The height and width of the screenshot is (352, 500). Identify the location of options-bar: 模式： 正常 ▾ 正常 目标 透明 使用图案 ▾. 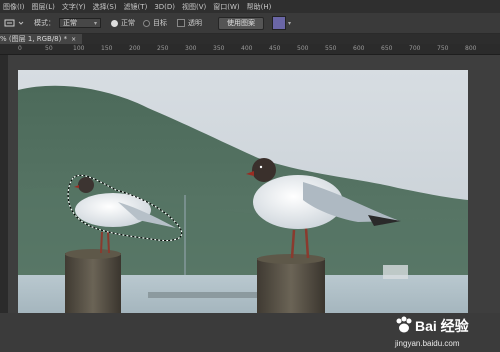
(250, 23).